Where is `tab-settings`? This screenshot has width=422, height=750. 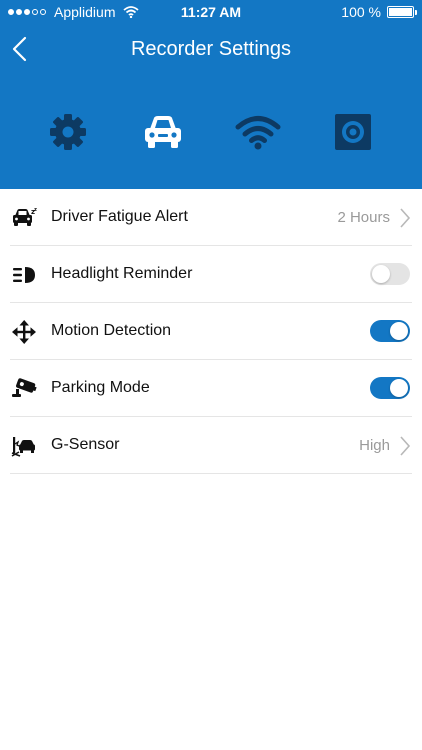 tab-settings is located at coordinates (68, 132).